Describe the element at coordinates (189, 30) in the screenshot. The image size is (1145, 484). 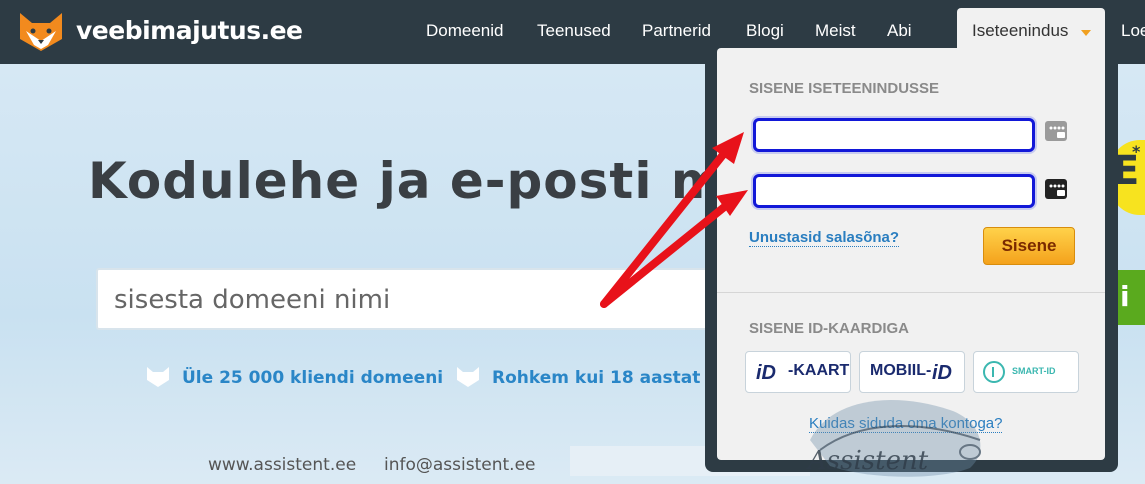
I see `brand-name: veebimajutus.ee` at that location.